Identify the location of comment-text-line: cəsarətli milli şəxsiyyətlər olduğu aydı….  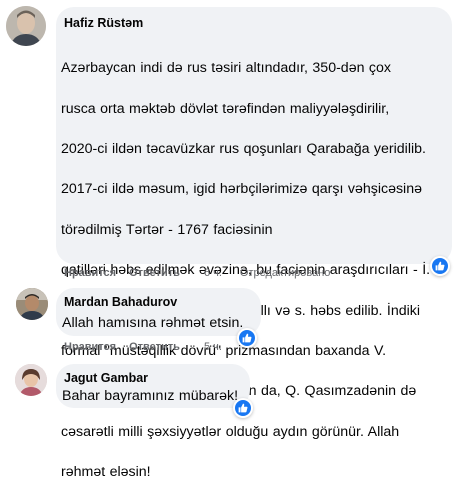
(230, 431).